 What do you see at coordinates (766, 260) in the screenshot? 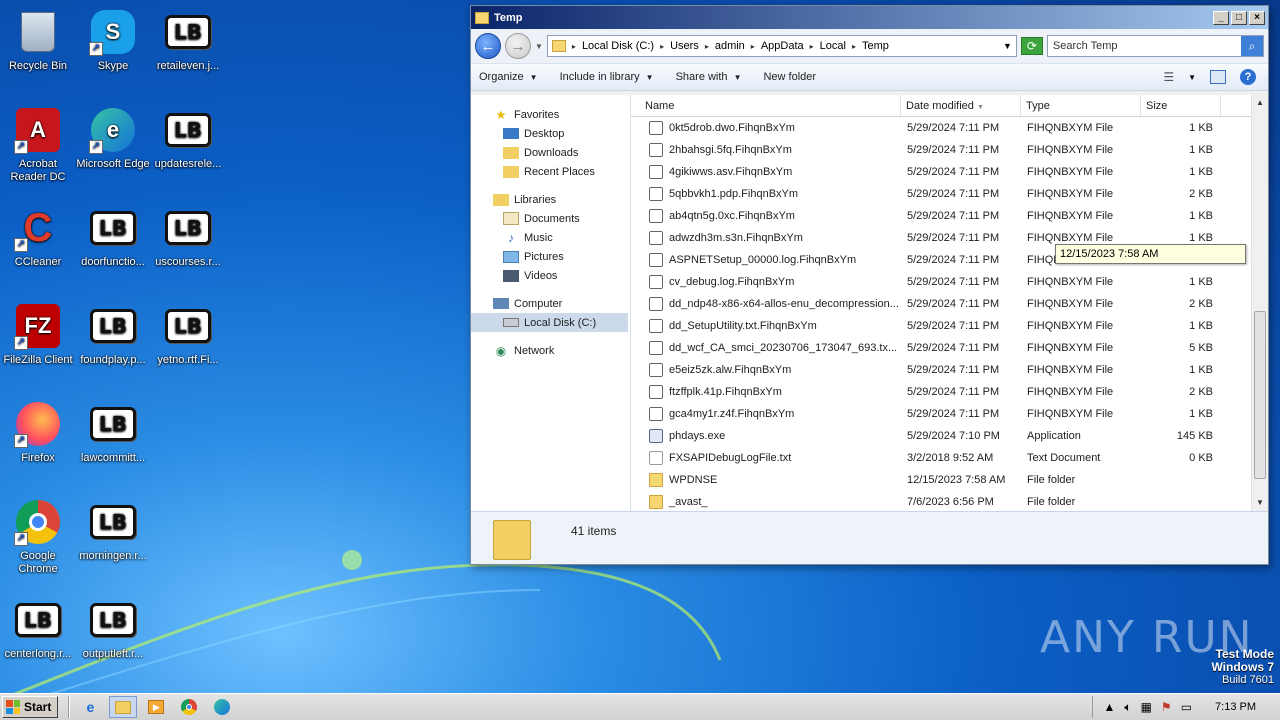
I see `file-name-cell: ASPNETSetup_00000.log.FihqnBxYm` at bounding box center [766, 260].